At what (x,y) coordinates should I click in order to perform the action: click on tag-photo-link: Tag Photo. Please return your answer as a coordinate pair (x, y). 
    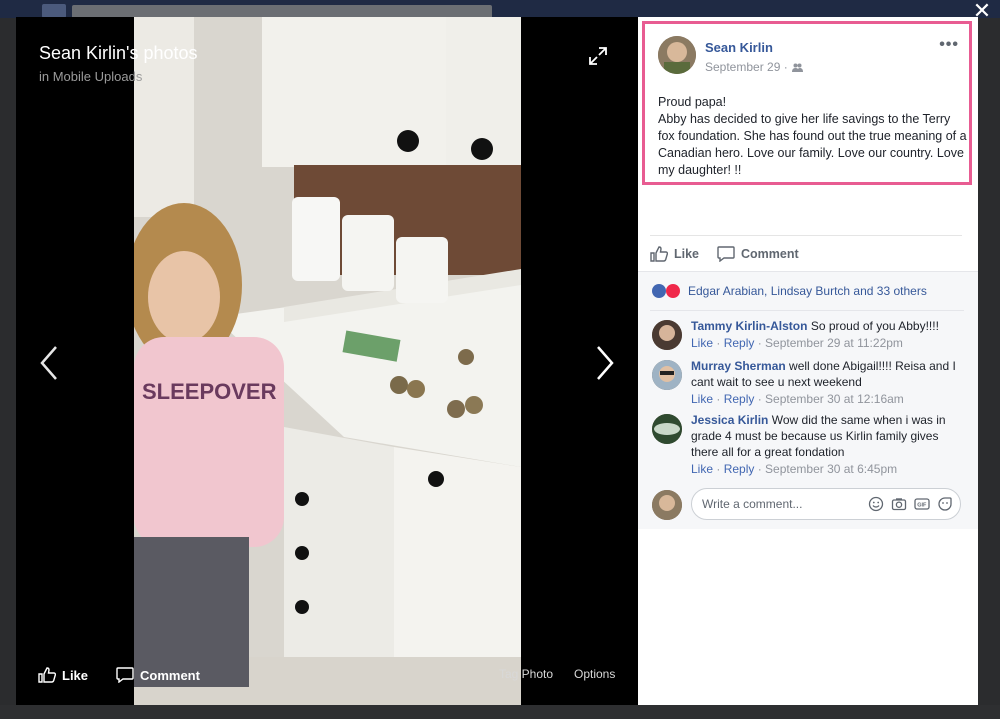
    Looking at the image, I should click on (526, 674).